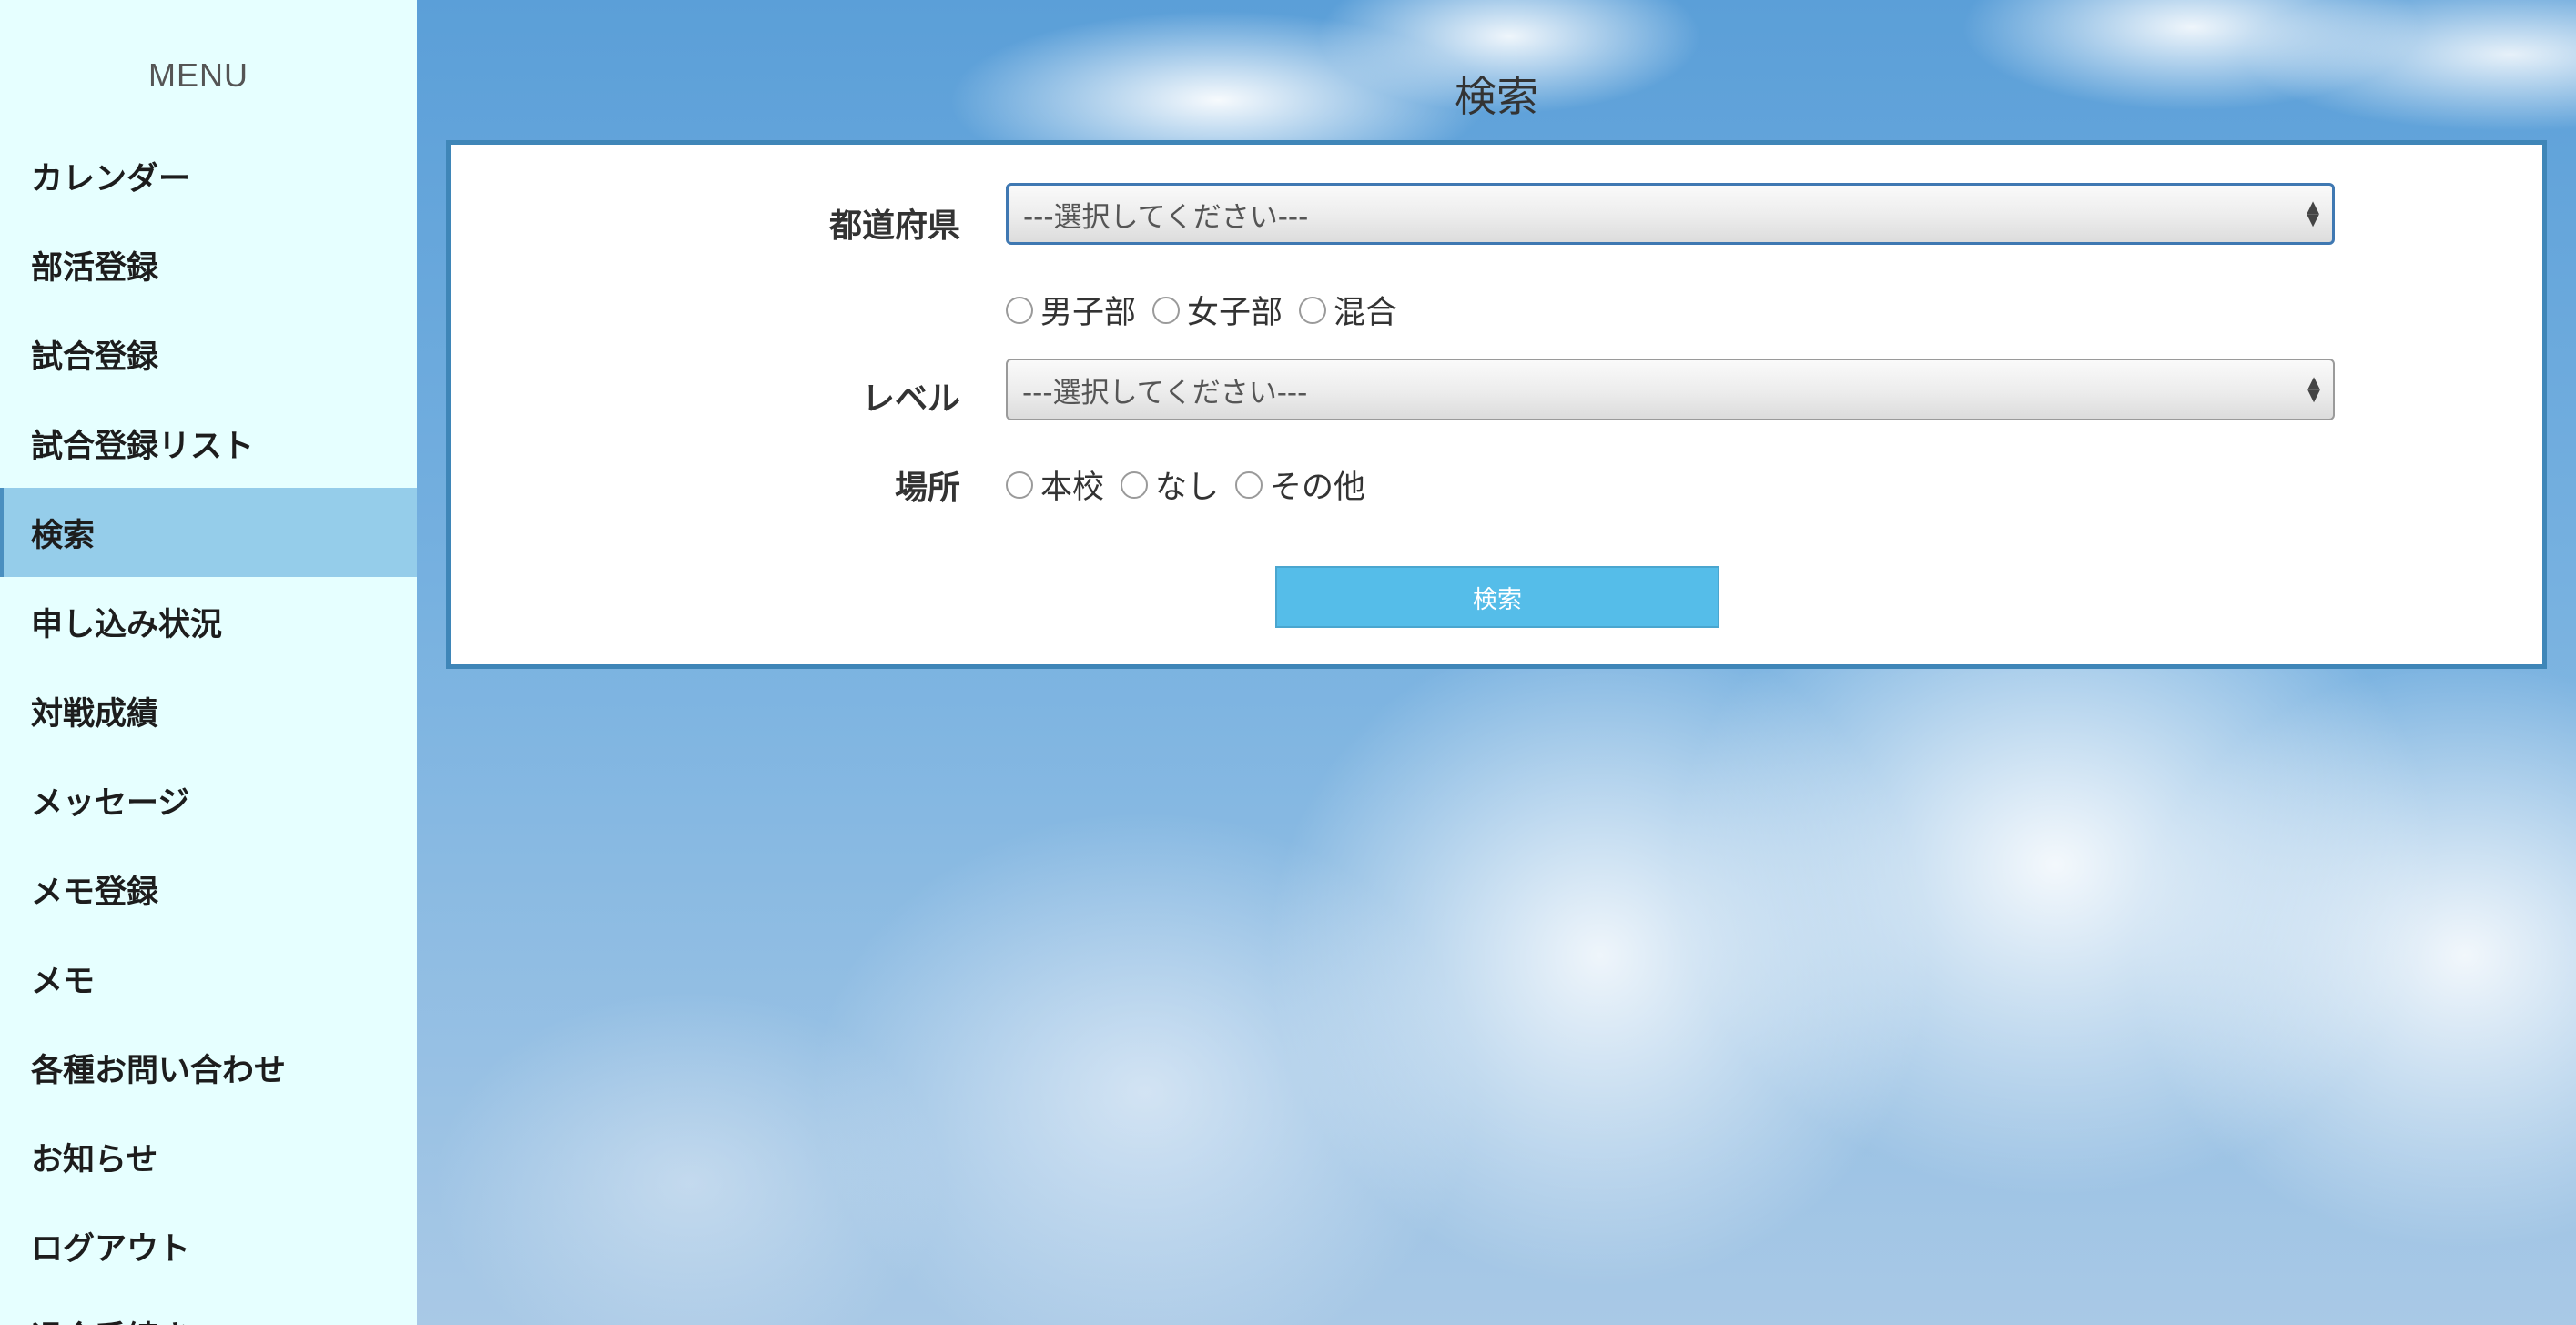 The width and height of the screenshot is (2576, 1325). I want to click on gender-option-girls: 女子部, so click(1217, 310).